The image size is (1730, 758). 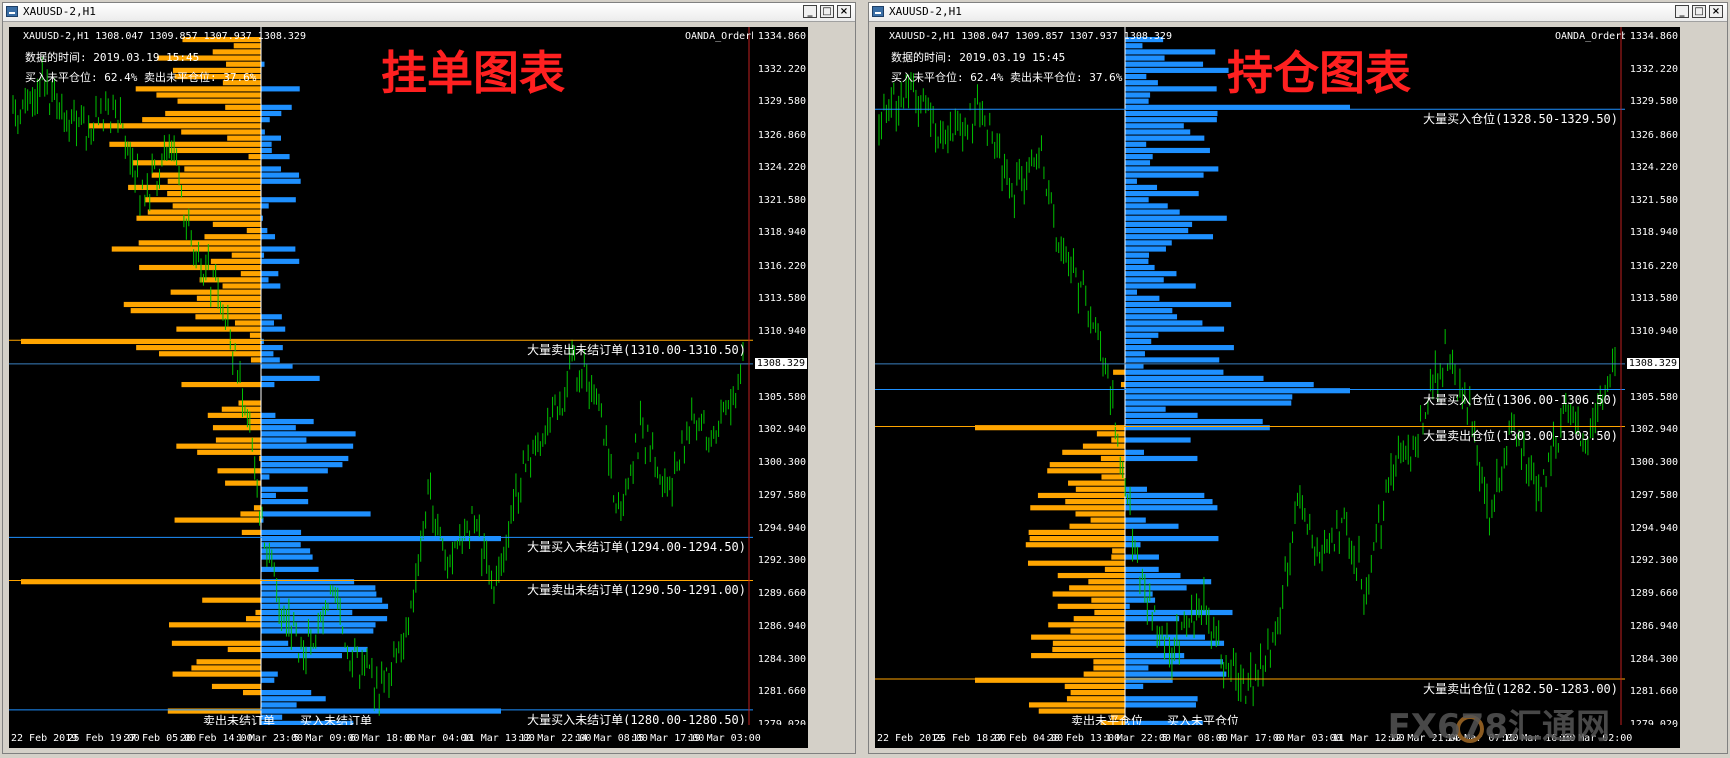 I want to click on watermark: FX678汇通网, so click(x=1498, y=727).